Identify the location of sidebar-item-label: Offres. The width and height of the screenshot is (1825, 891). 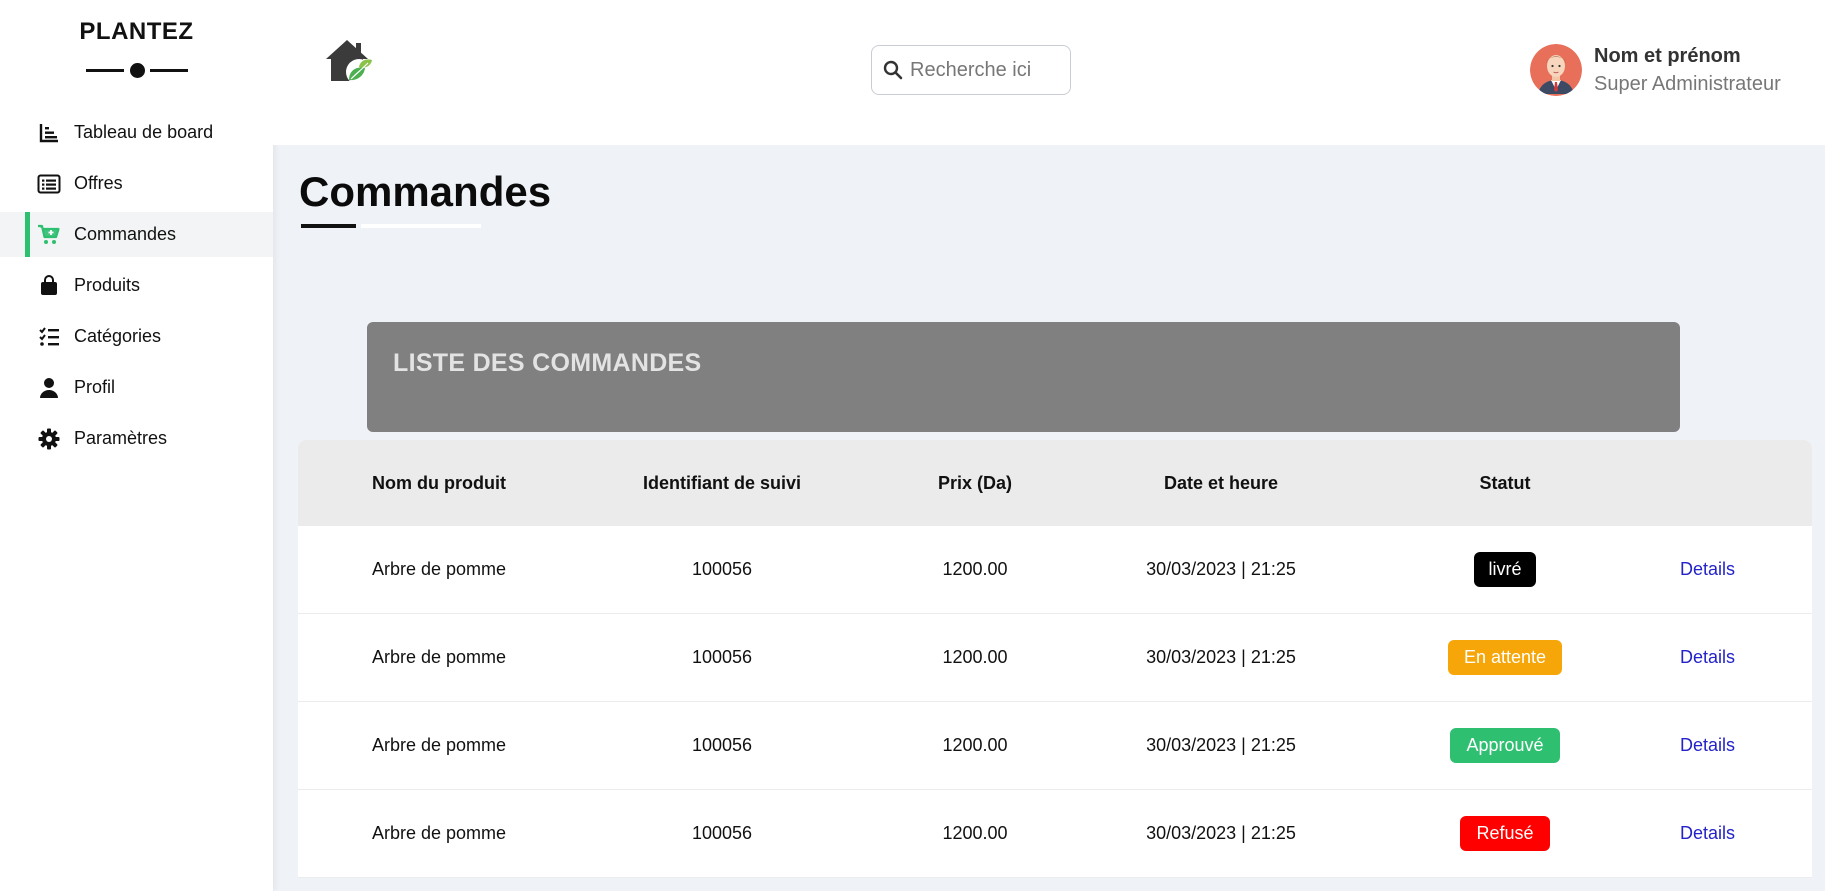
(98, 183).